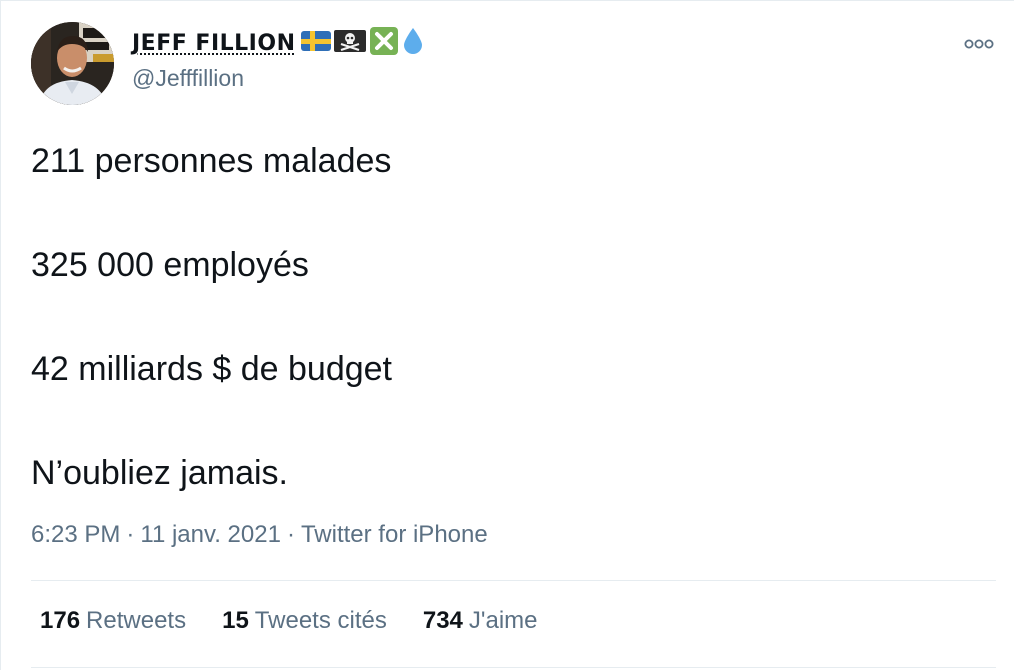  What do you see at coordinates (210, 534) in the screenshot?
I see `tweet-date: 11 janv. 2021` at bounding box center [210, 534].